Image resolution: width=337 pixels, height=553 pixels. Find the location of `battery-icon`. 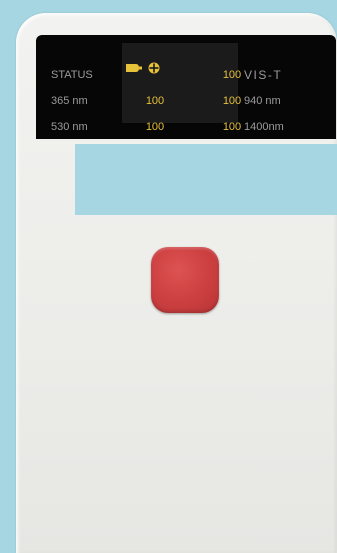

battery-icon is located at coordinates (134, 68).